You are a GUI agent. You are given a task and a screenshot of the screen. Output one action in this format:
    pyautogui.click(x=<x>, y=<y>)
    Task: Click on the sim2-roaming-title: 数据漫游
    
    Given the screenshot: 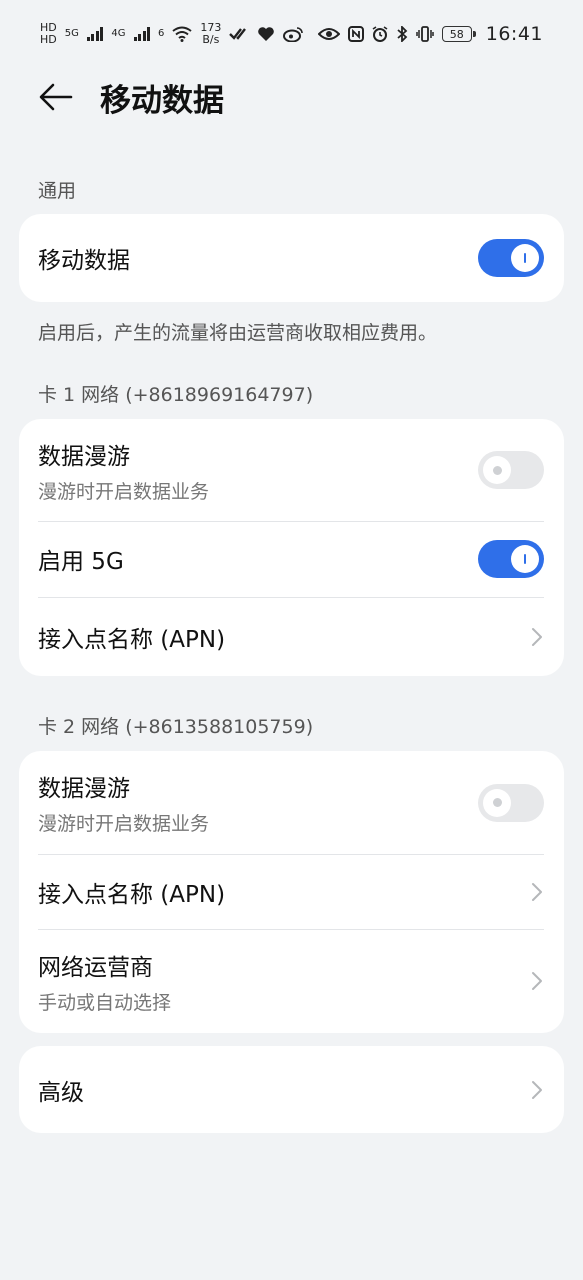 What is the action you would take?
    pyautogui.click(x=84, y=789)
    